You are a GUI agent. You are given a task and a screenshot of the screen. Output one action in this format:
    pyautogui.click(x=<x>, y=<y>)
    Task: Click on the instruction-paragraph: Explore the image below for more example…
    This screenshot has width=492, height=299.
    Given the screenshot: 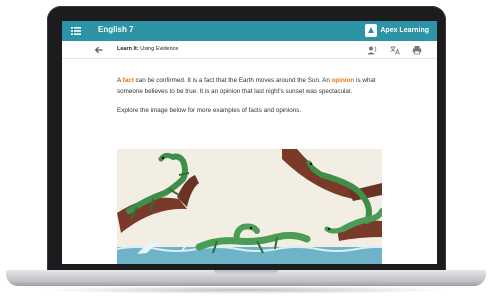 What is the action you would take?
    pyautogui.click(x=209, y=110)
    